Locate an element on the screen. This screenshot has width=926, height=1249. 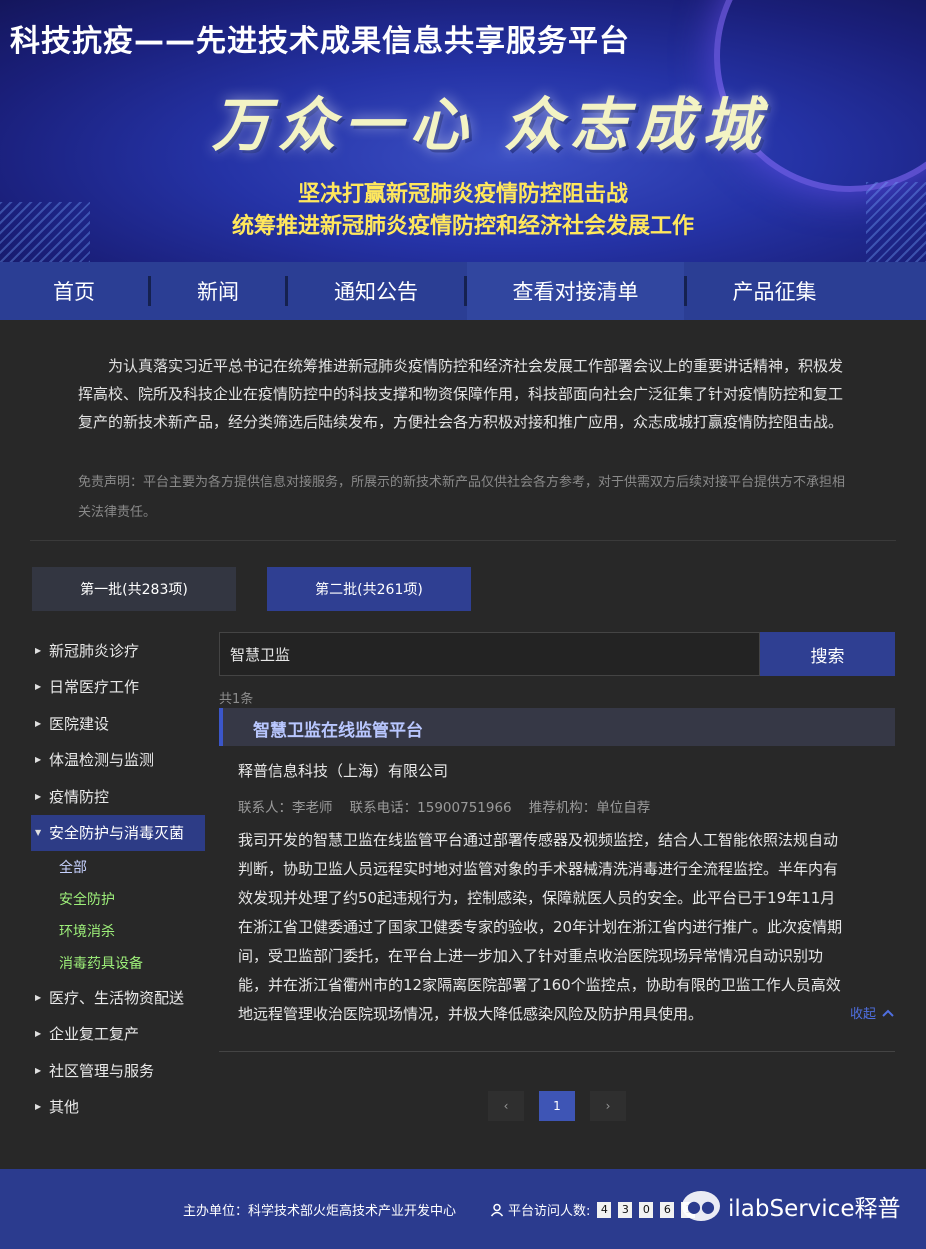
sidebar-item-label: 体温检测与监测 is located at coordinates (102, 760).